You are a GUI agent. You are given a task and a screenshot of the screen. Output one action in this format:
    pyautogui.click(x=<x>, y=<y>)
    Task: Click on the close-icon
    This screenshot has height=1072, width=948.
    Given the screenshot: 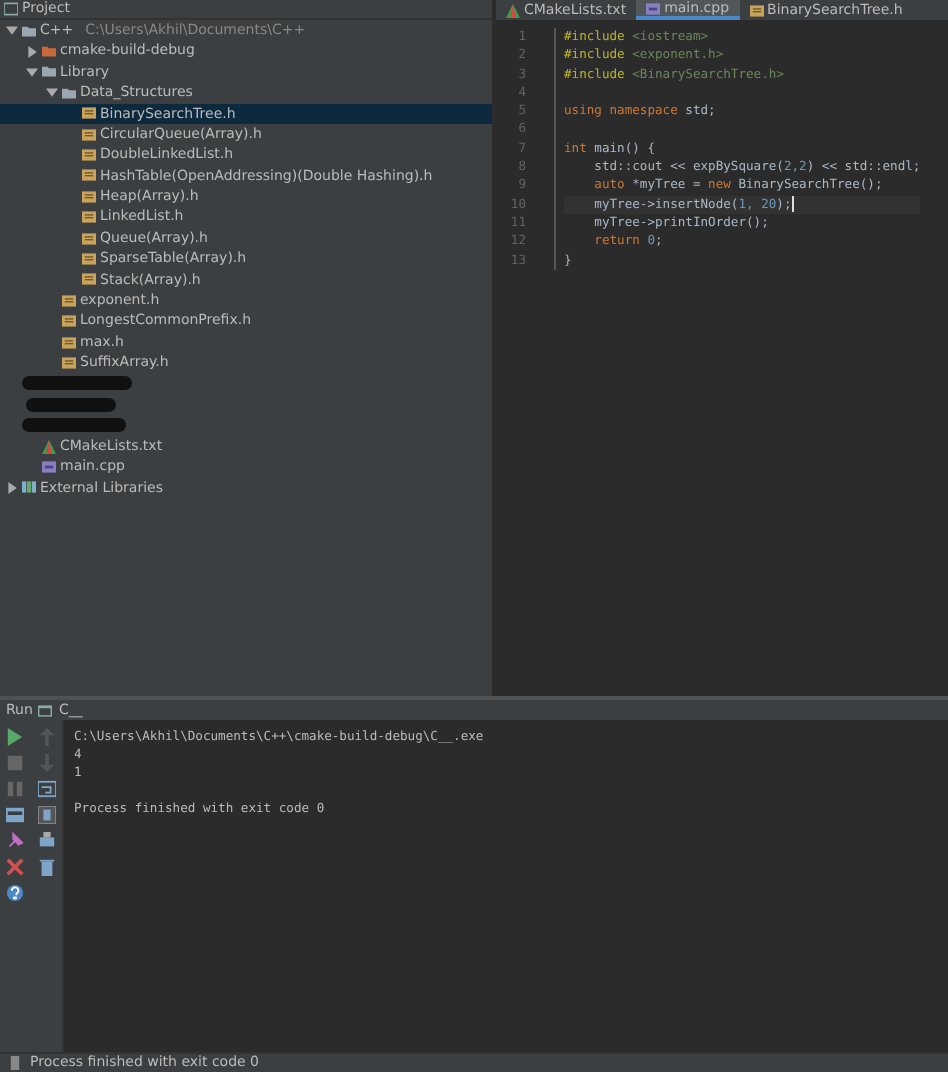 What is the action you would take?
    pyautogui.click(x=15, y=867)
    